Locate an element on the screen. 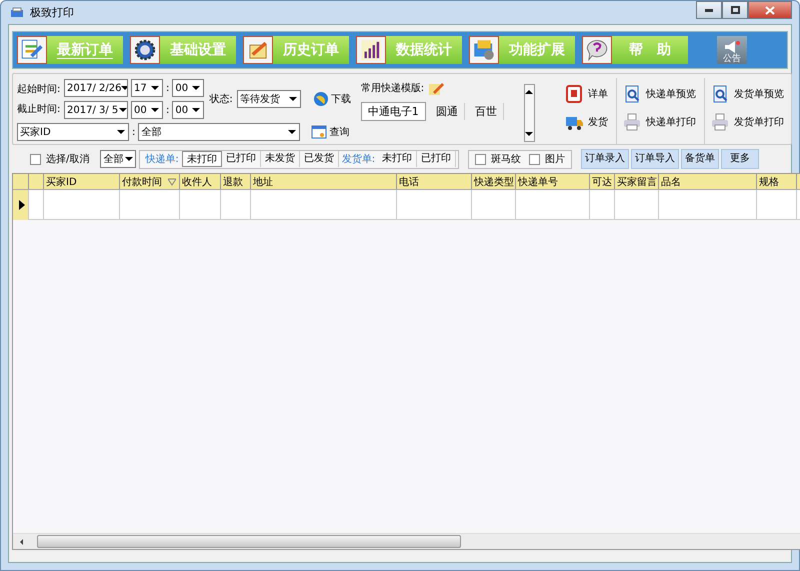  template-label: 常用快递模版: is located at coordinates (392, 88).